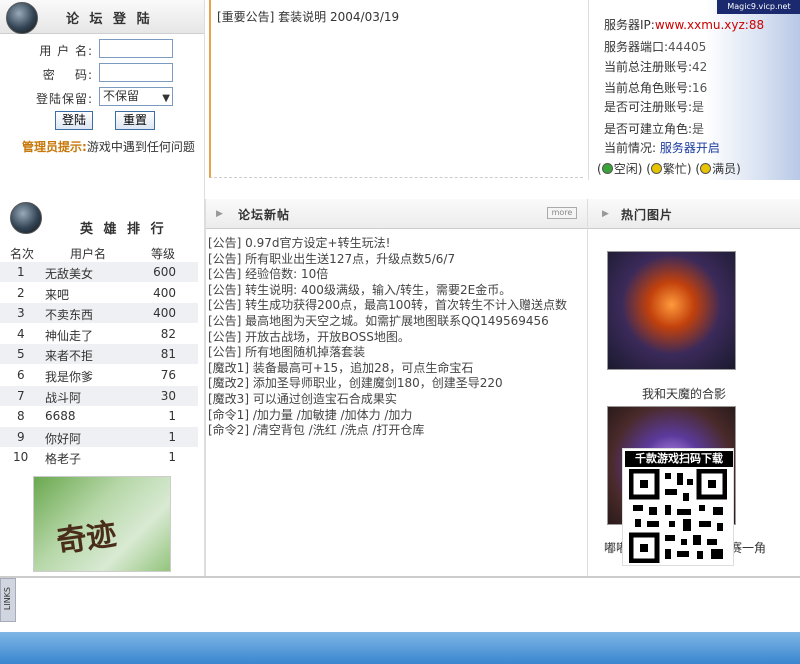  Describe the element at coordinates (684, 393) in the screenshot. I see `hot-caption-1: 我和天魔的合影` at that location.